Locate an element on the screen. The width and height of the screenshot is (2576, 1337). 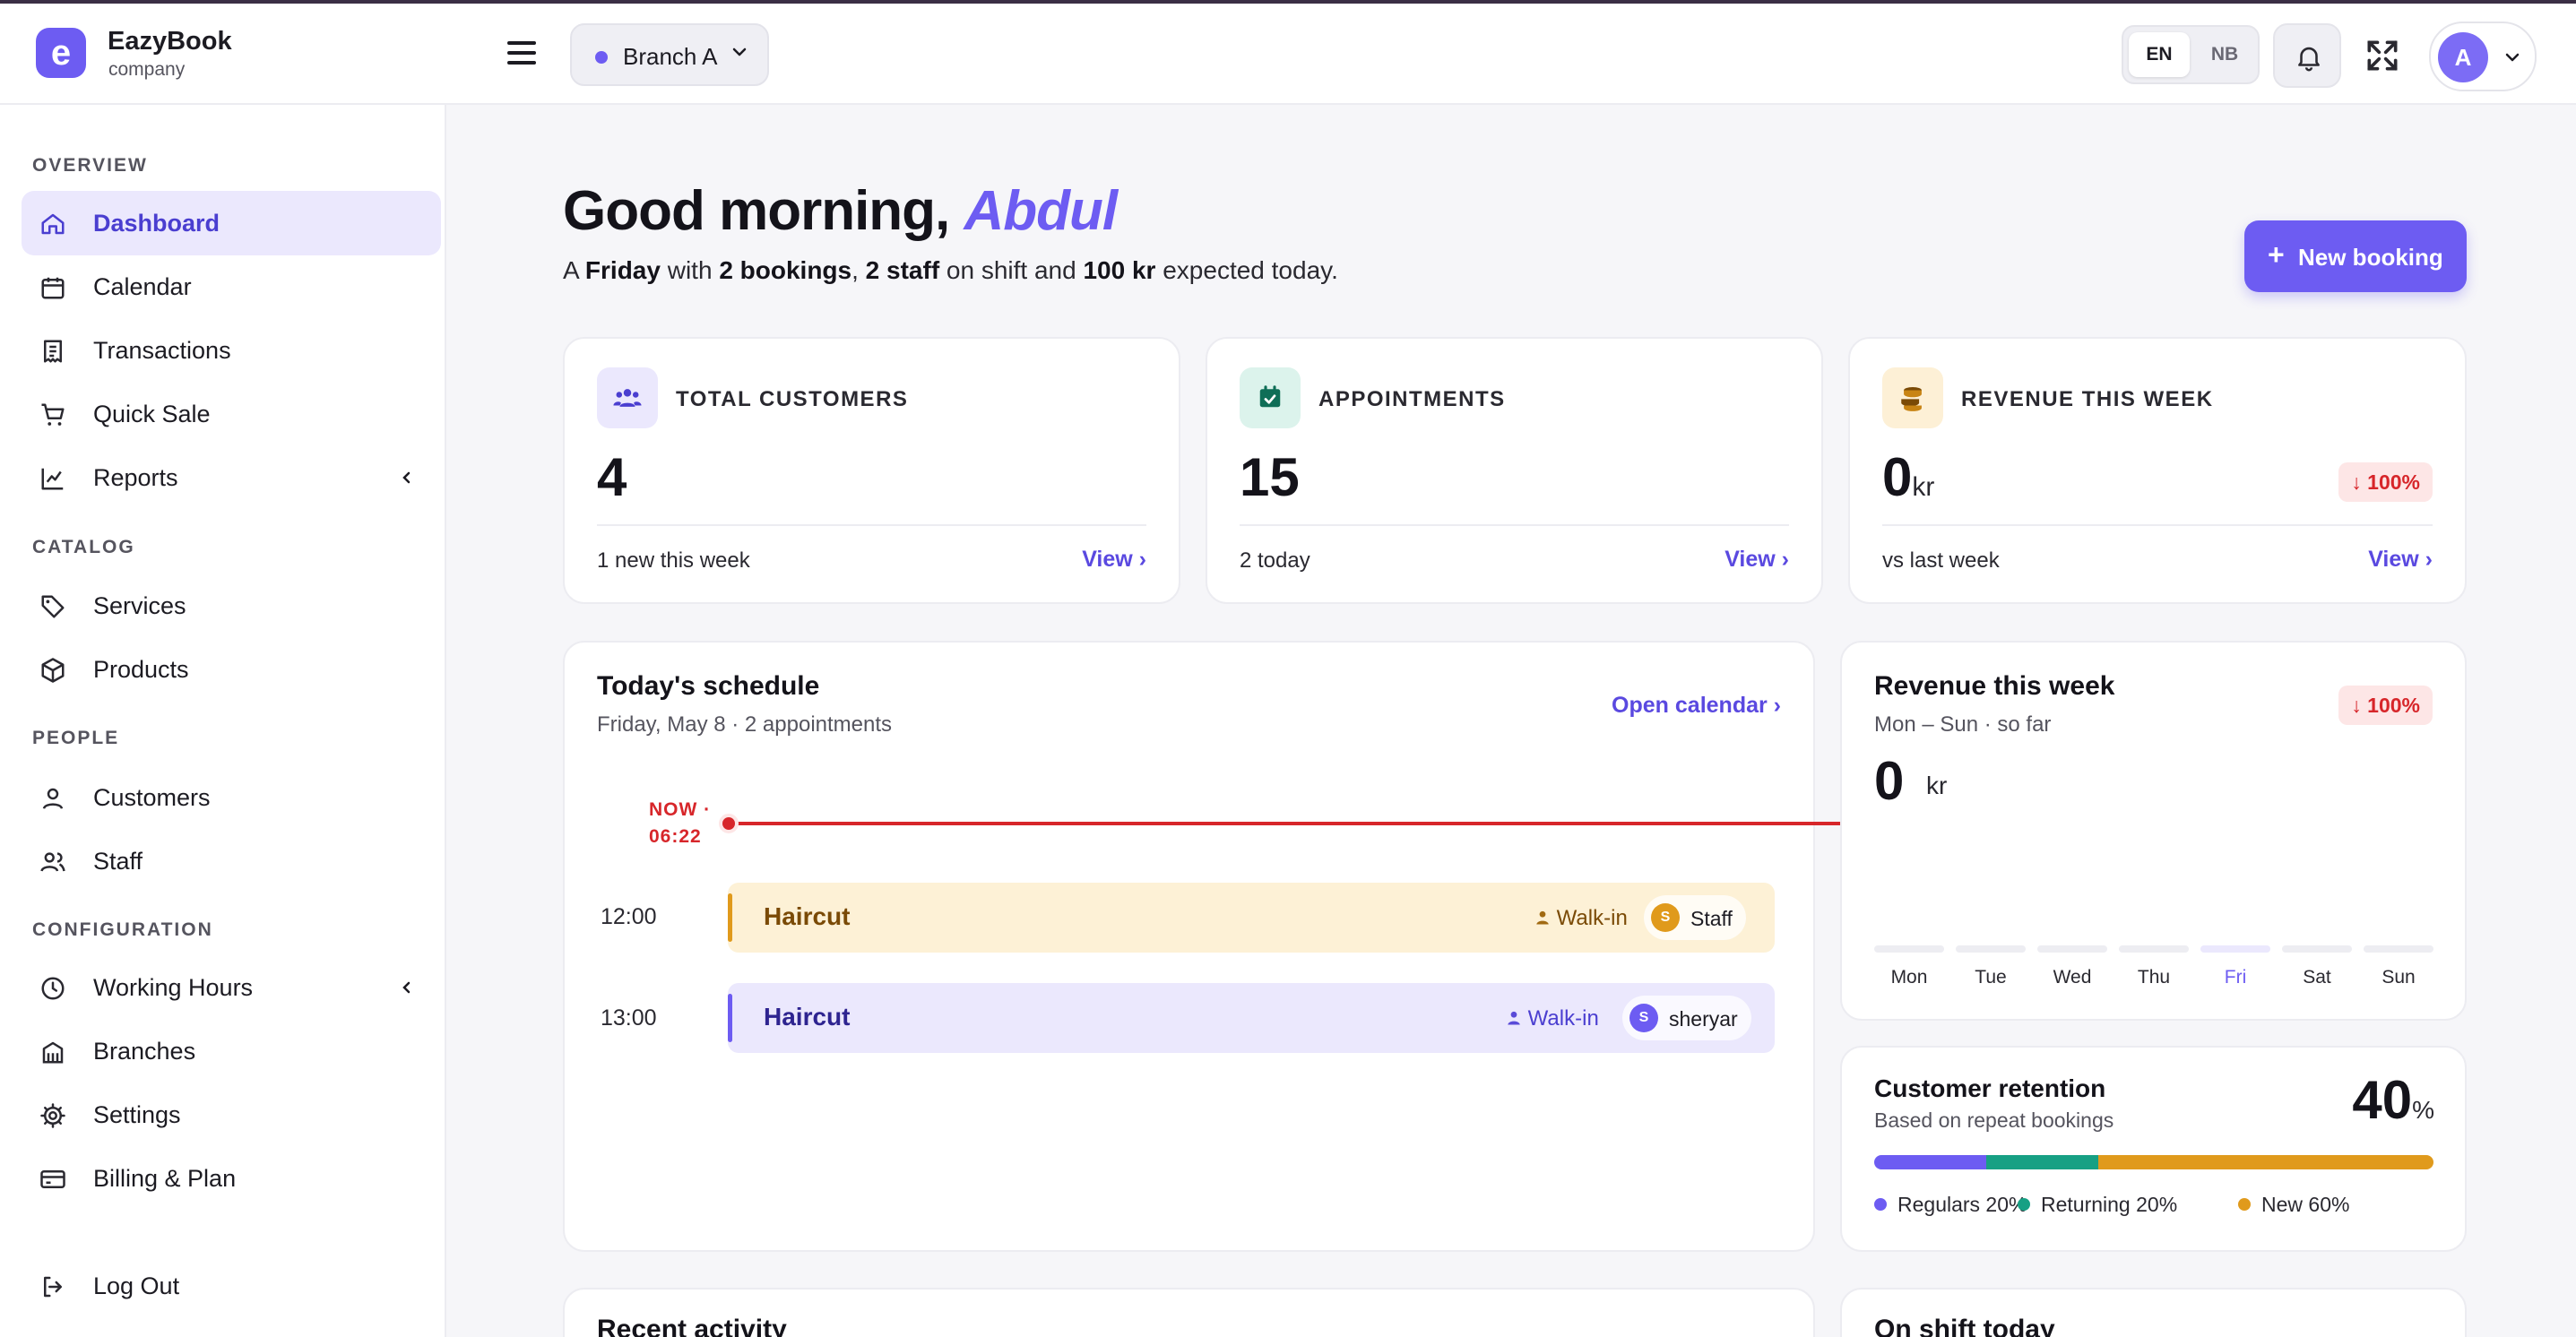
lang-en-button: EN is located at coordinates (2159, 55).